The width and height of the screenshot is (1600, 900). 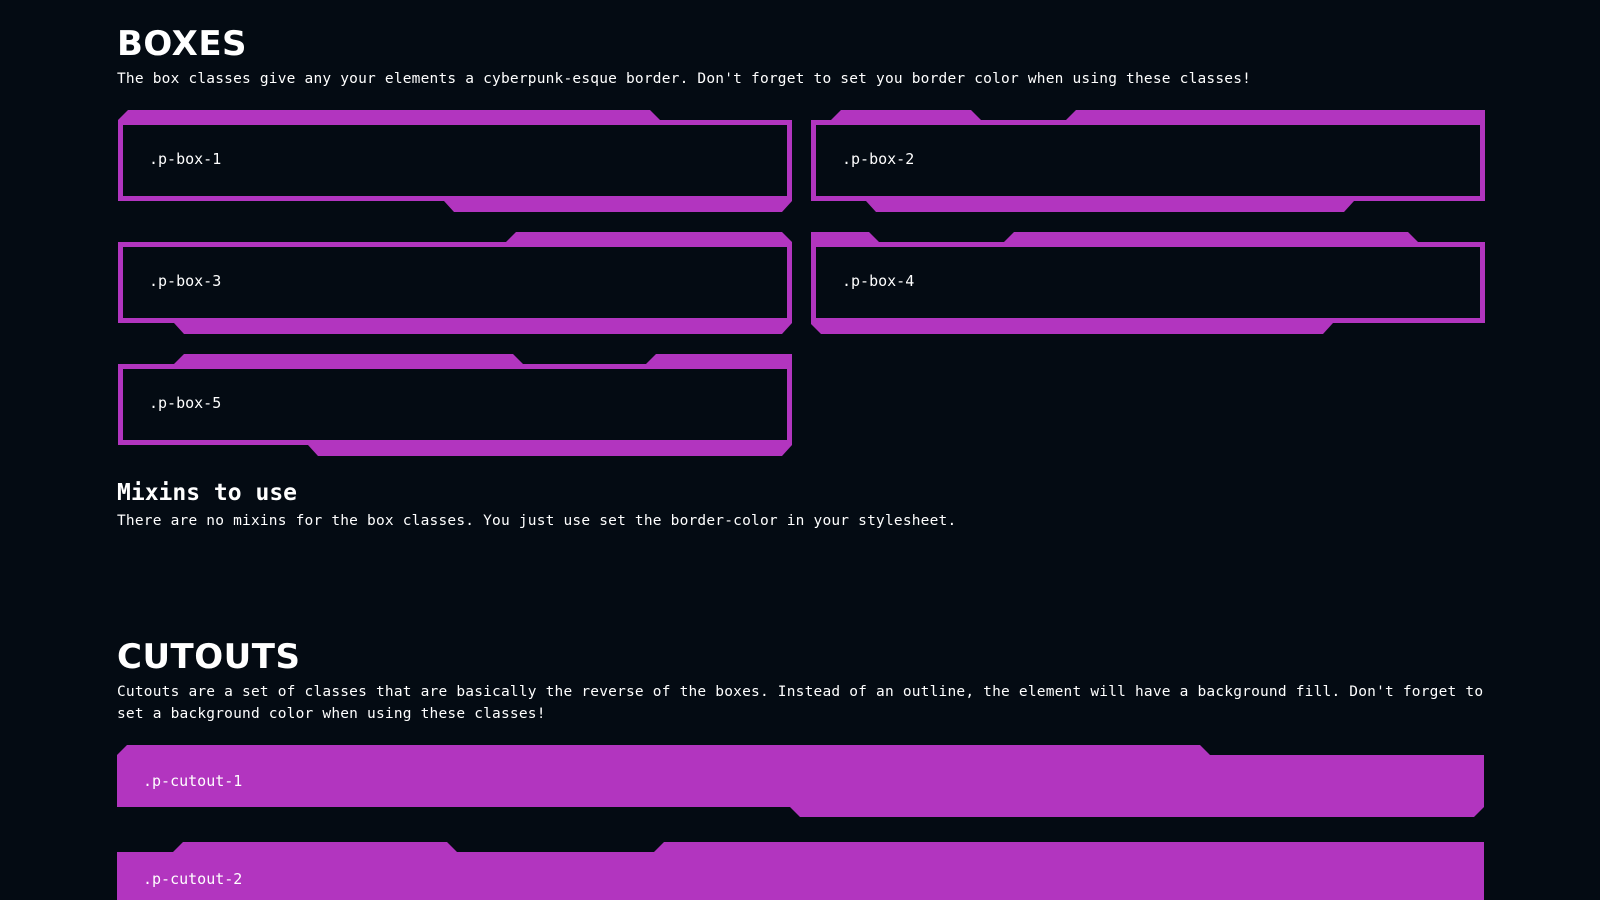 I want to click on p-cutout-1: .p-cutout-1, so click(x=800, y=781).